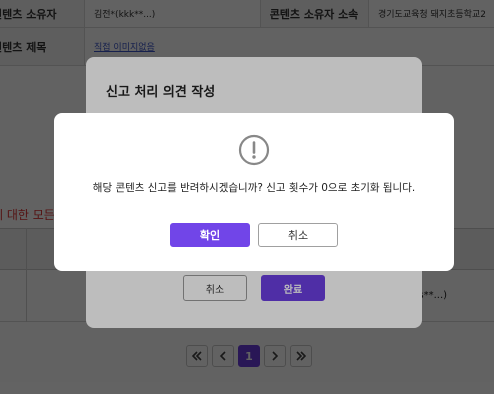 The image size is (494, 394). What do you see at coordinates (254, 235) in the screenshot?
I see `confirm-actions: 확인 취소` at bounding box center [254, 235].